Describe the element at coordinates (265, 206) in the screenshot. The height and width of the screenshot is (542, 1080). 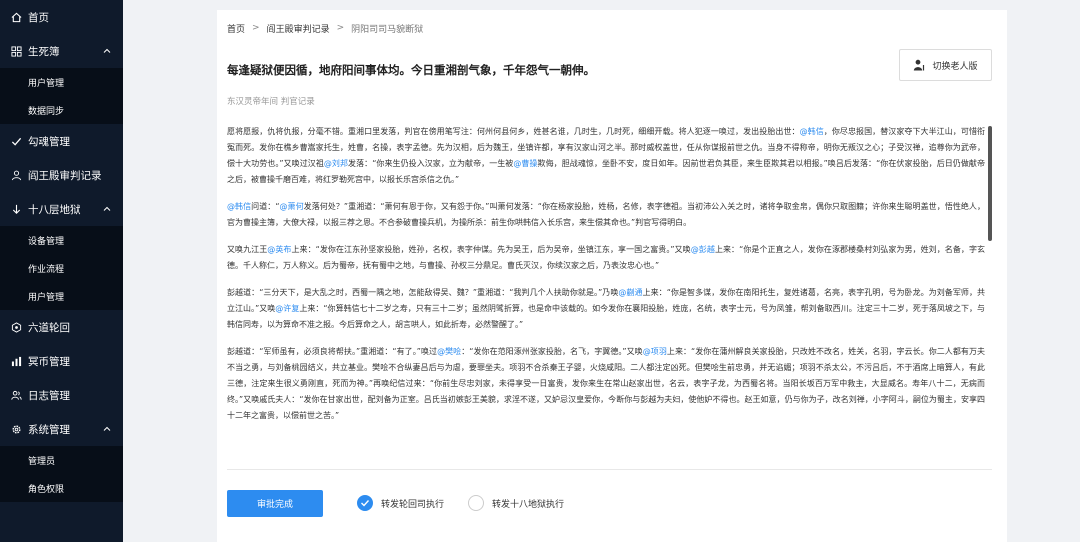
I see `text-segment: 问道：“` at that location.